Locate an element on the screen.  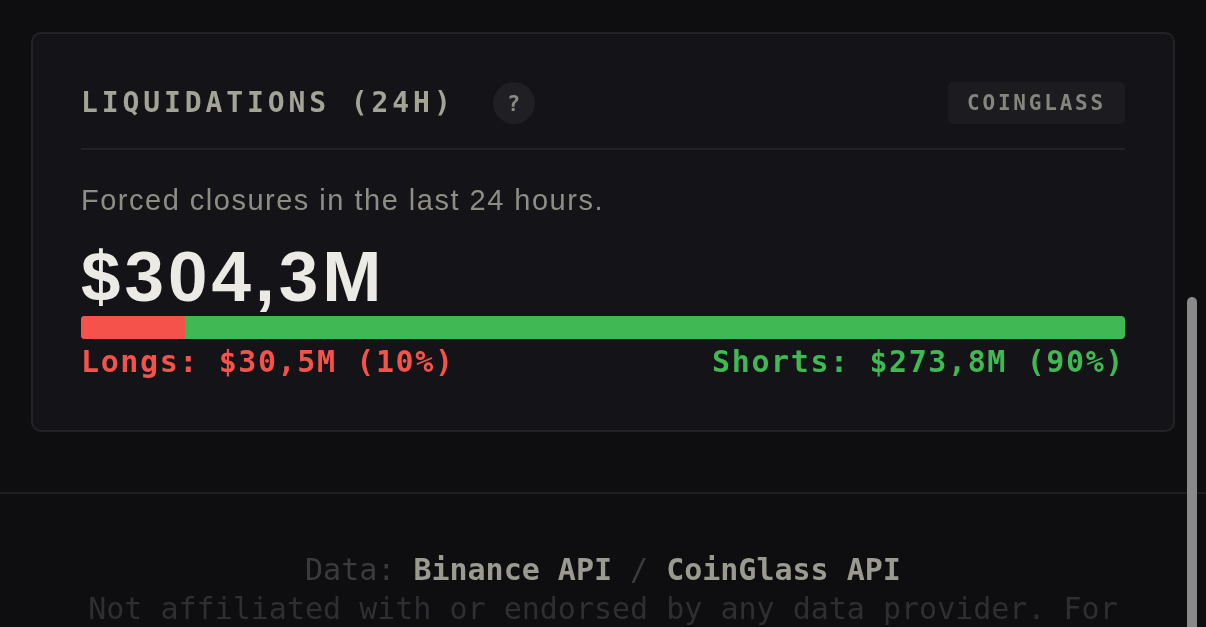
source-badge: COINGLASS is located at coordinates (1036, 103).